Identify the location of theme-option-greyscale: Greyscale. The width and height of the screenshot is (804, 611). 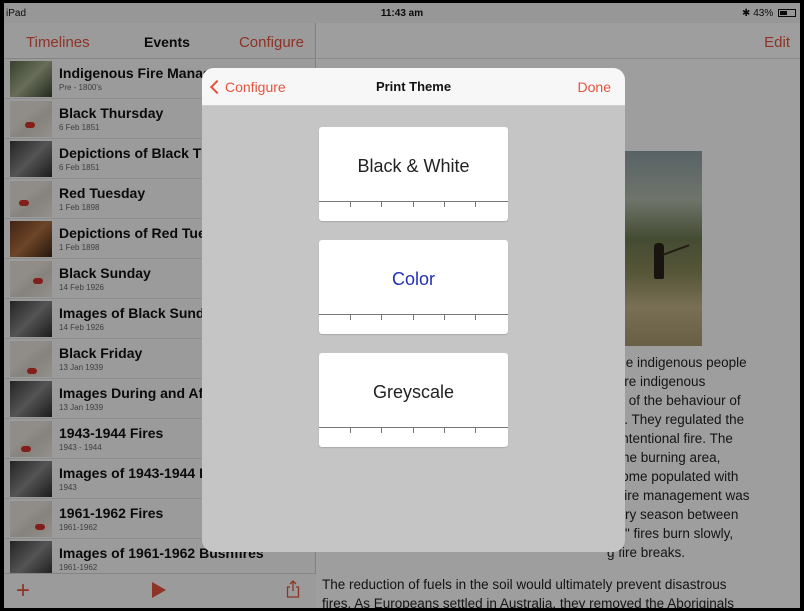
(413, 400).